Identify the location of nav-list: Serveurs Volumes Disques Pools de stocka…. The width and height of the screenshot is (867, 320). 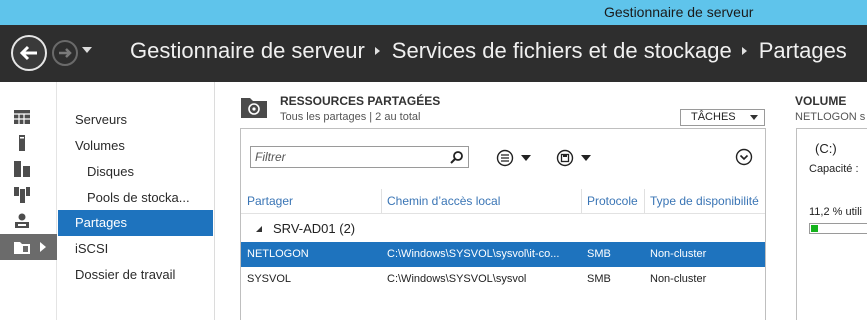
(136, 201).